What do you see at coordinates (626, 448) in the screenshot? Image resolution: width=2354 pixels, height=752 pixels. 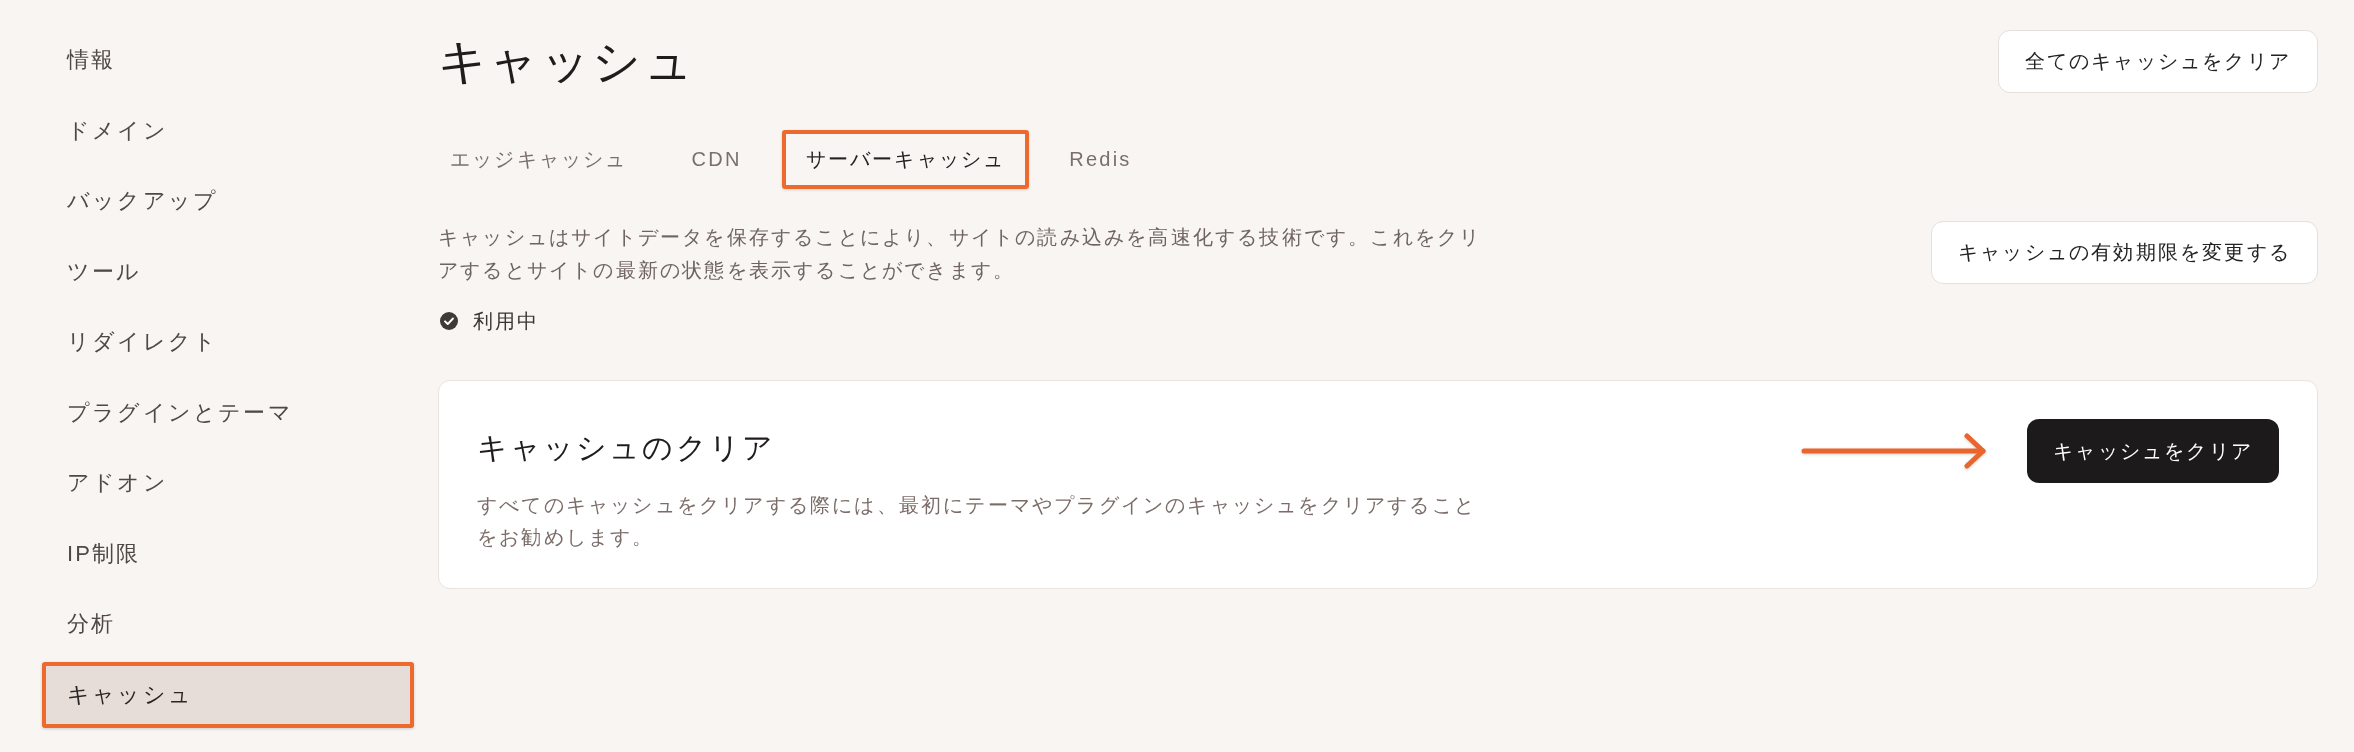 I see `card-title: キャッシュのクリア` at bounding box center [626, 448].